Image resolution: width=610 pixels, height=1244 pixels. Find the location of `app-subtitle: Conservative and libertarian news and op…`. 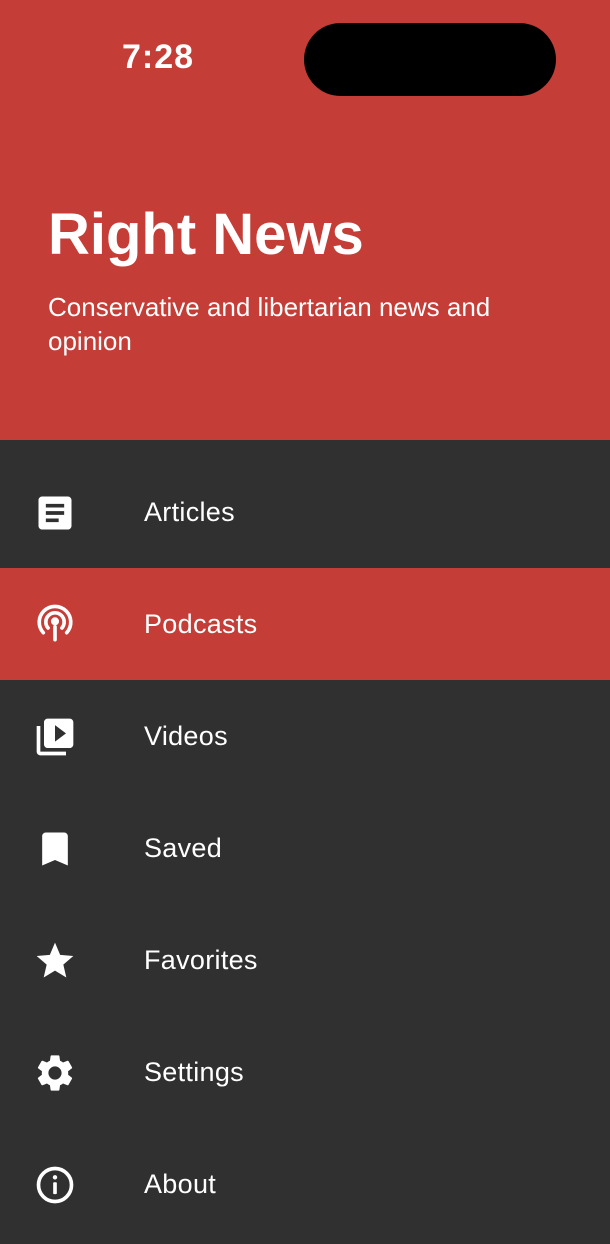

app-subtitle: Conservative and libertarian news and op… is located at coordinates (269, 324).